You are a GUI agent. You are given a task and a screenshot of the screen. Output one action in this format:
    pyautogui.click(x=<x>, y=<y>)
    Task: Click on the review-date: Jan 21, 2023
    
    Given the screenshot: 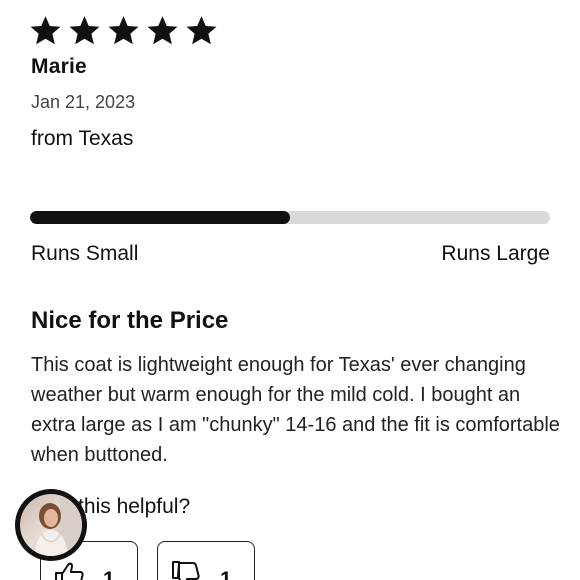 What is the action you would take?
    pyautogui.click(x=83, y=102)
    